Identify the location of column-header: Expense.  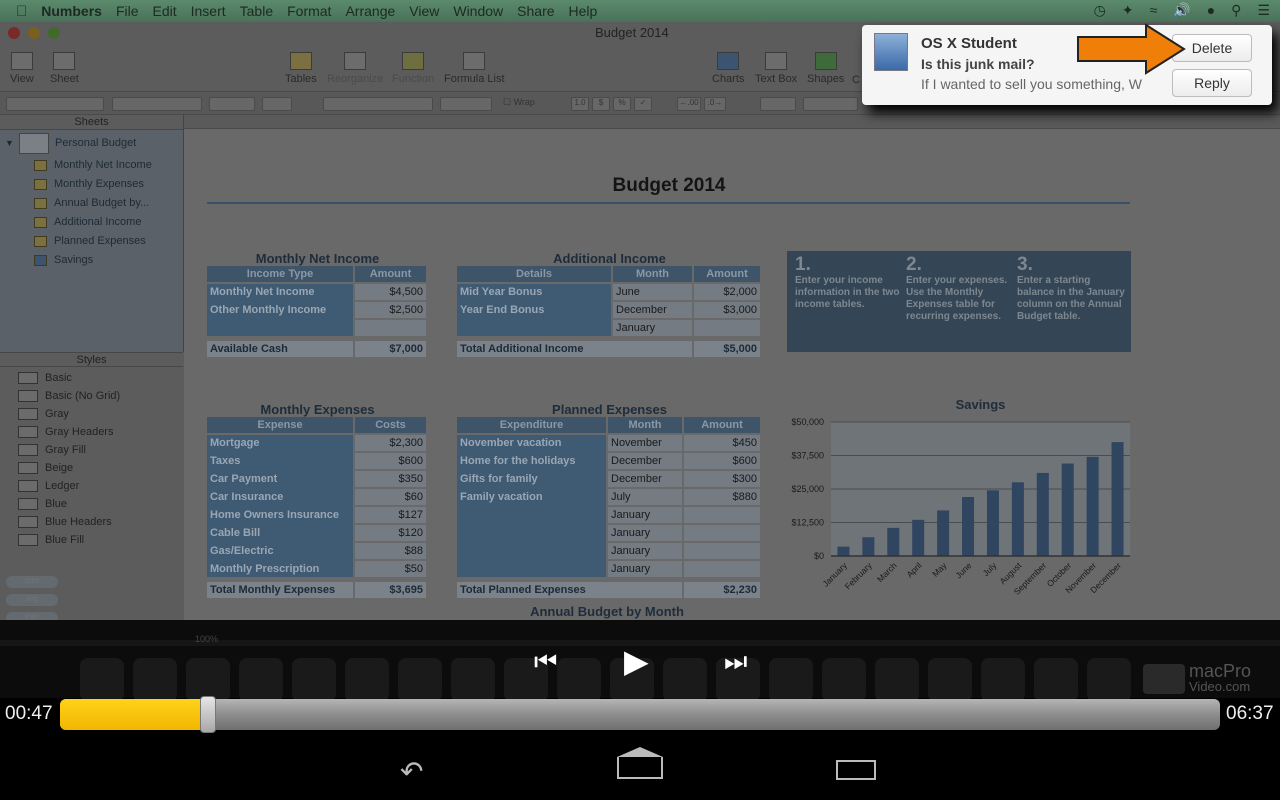
(280, 425).